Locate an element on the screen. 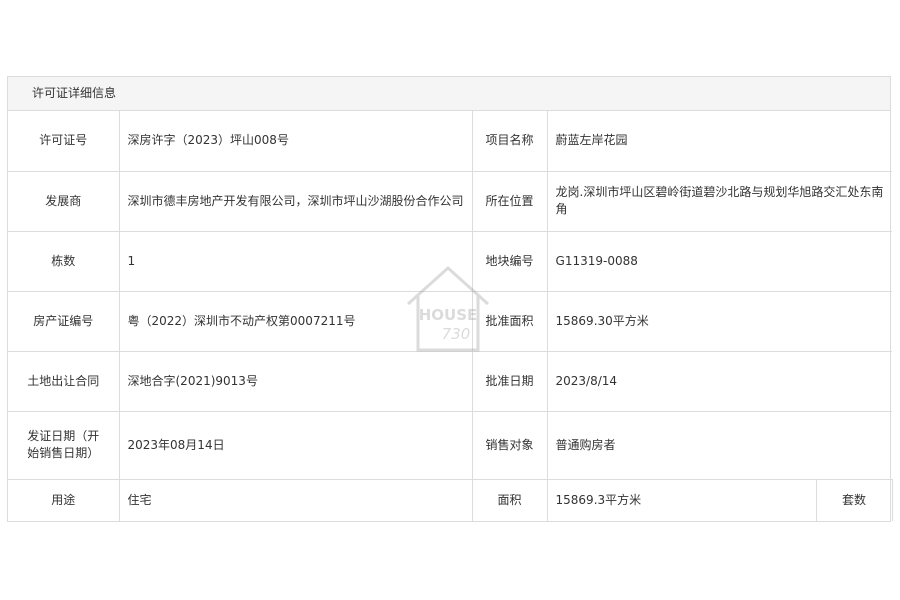 The width and height of the screenshot is (900, 600). label-approval-date: 批准日期 is located at coordinates (509, 381).